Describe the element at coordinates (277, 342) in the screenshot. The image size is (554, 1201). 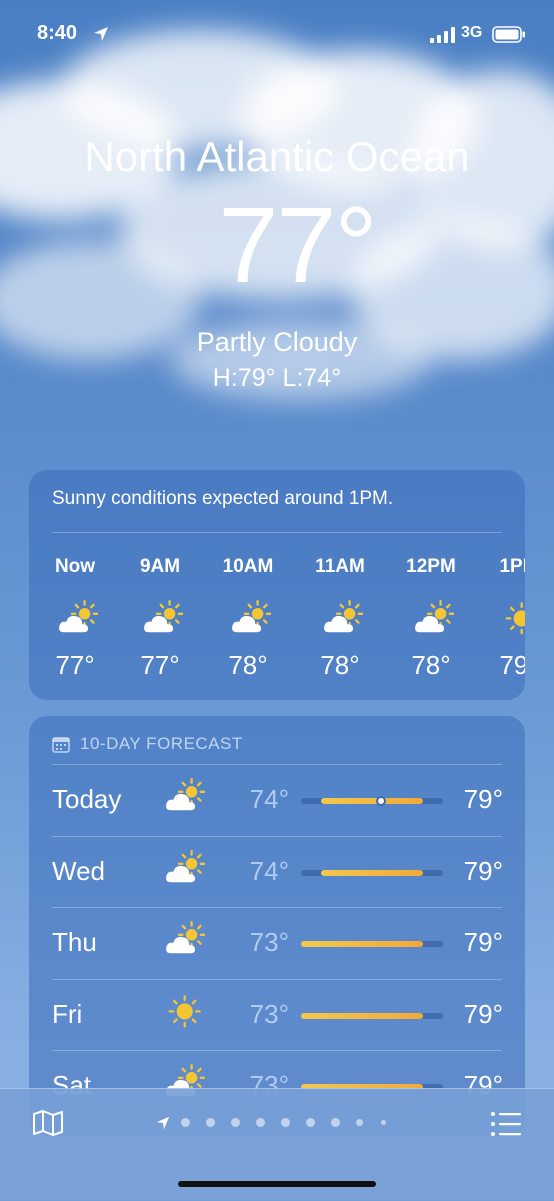
I see `current-condition: Partly Cloudy` at that location.